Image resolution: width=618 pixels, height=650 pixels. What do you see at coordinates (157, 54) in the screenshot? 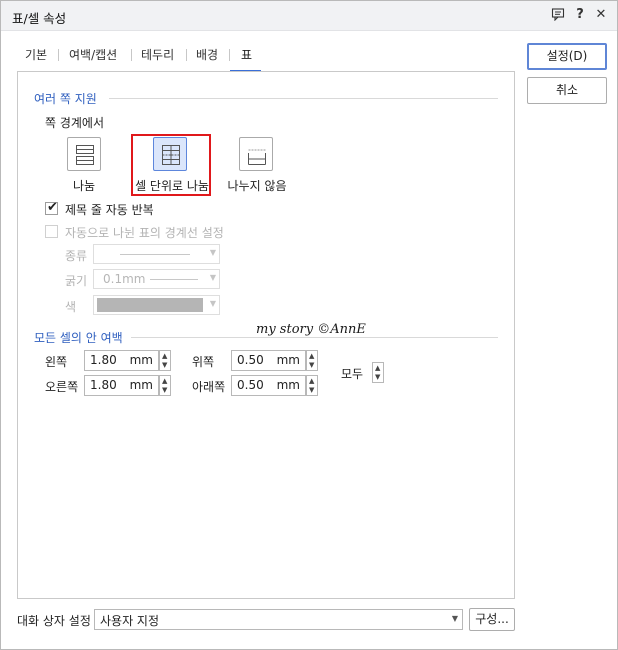
I see `tab-border: 테두리` at bounding box center [157, 54].